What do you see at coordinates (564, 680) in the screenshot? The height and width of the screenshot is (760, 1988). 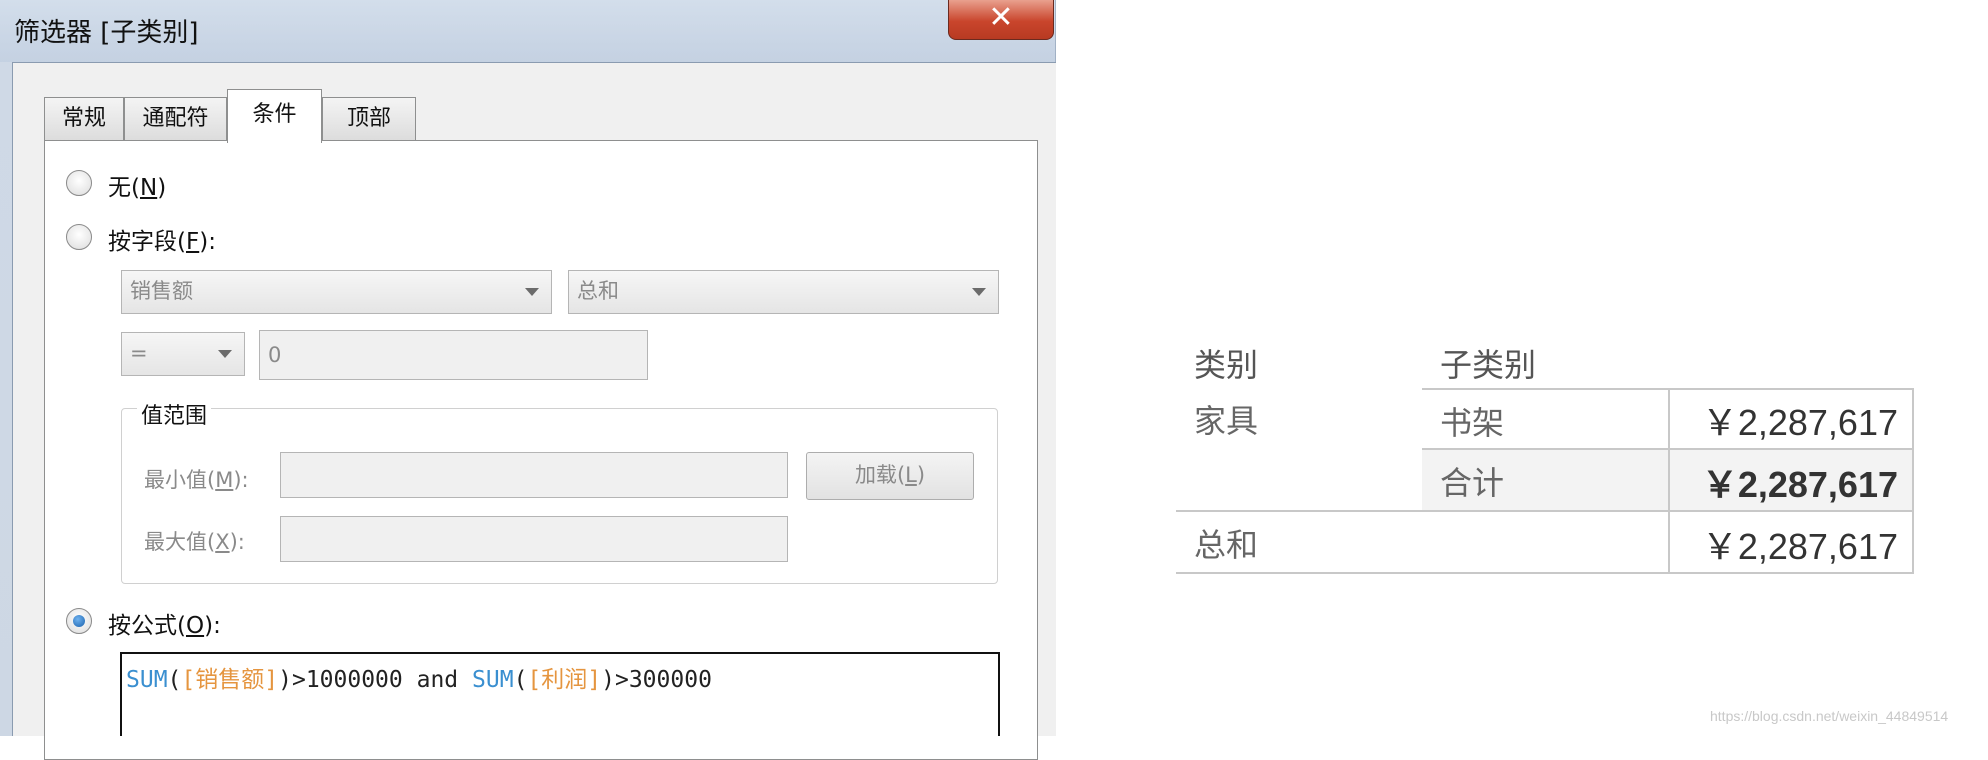 I see `formula-field: [利润]` at bounding box center [564, 680].